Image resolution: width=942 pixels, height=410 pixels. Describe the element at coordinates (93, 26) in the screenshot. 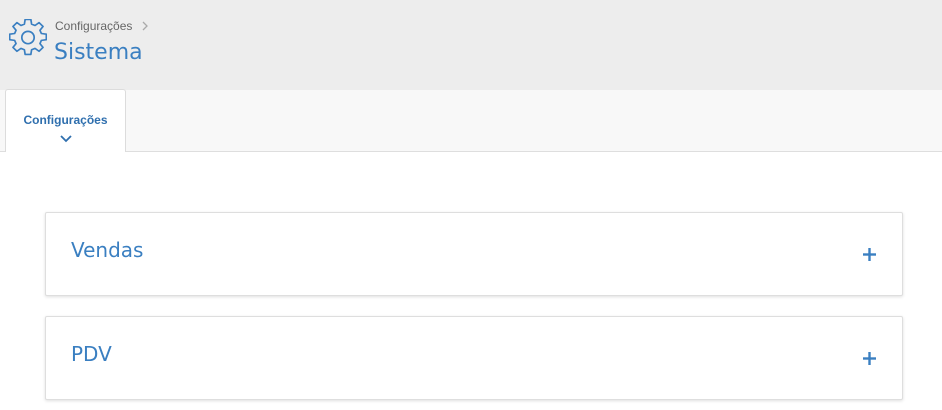

I see `breadcrumb-item-configuracoes: Configurações` at that location.